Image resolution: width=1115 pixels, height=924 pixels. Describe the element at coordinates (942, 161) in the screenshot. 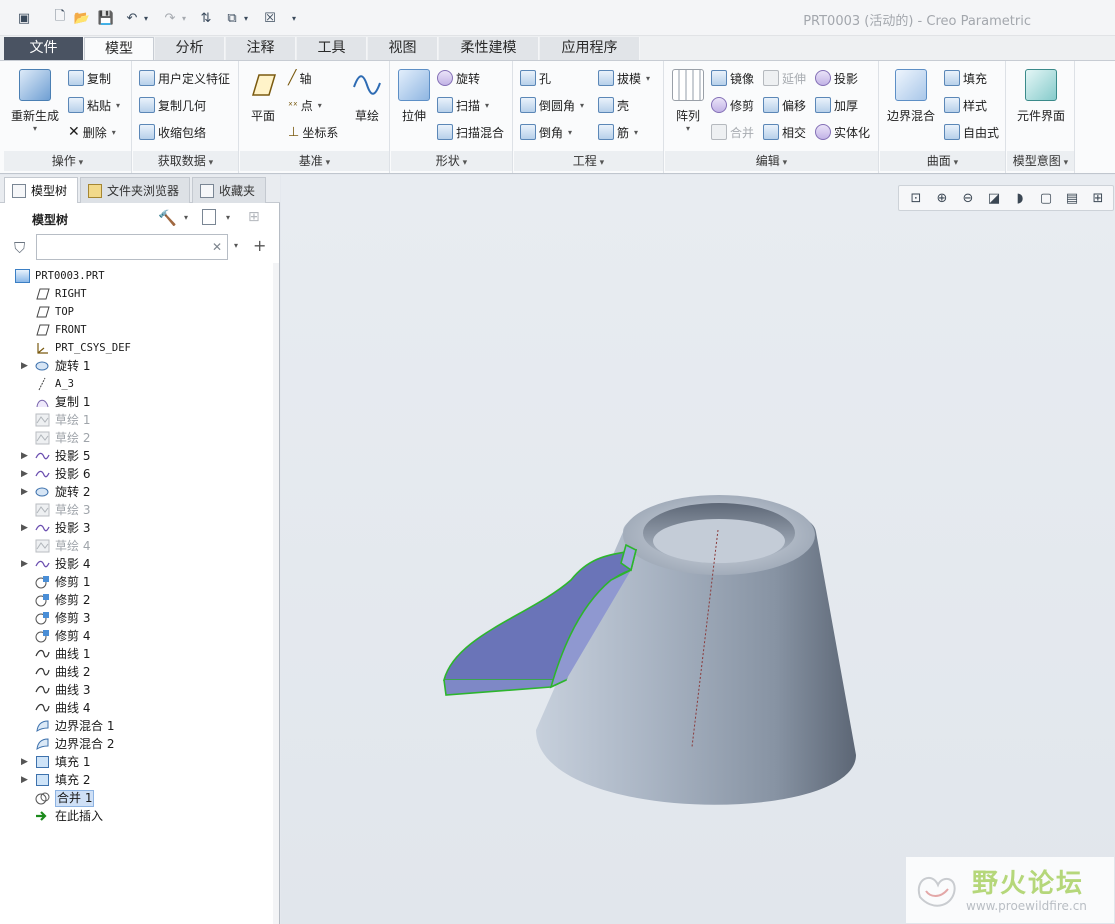

I see `group-surfaces-label: 曲面` at that location.